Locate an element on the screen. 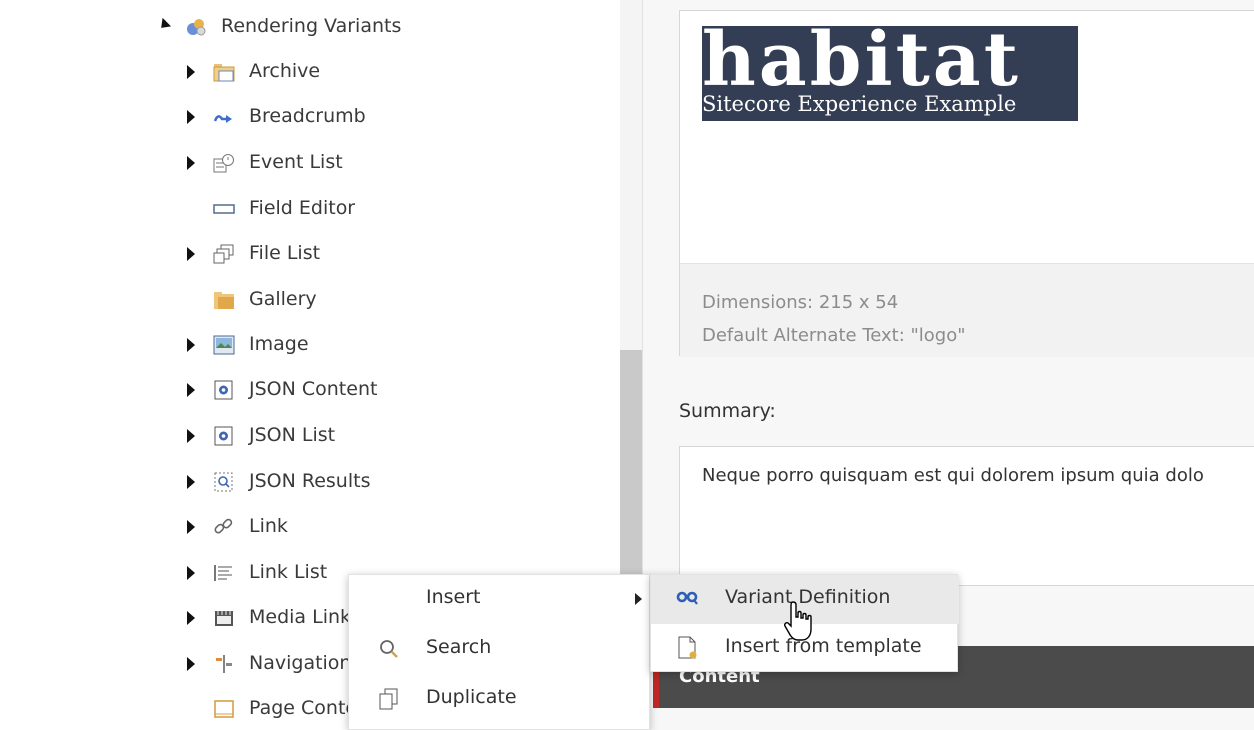 The height and width of the screenshot is (730, 1254). logo-tagline: Sitecore Experience Example is located at coordinates (859, 104).